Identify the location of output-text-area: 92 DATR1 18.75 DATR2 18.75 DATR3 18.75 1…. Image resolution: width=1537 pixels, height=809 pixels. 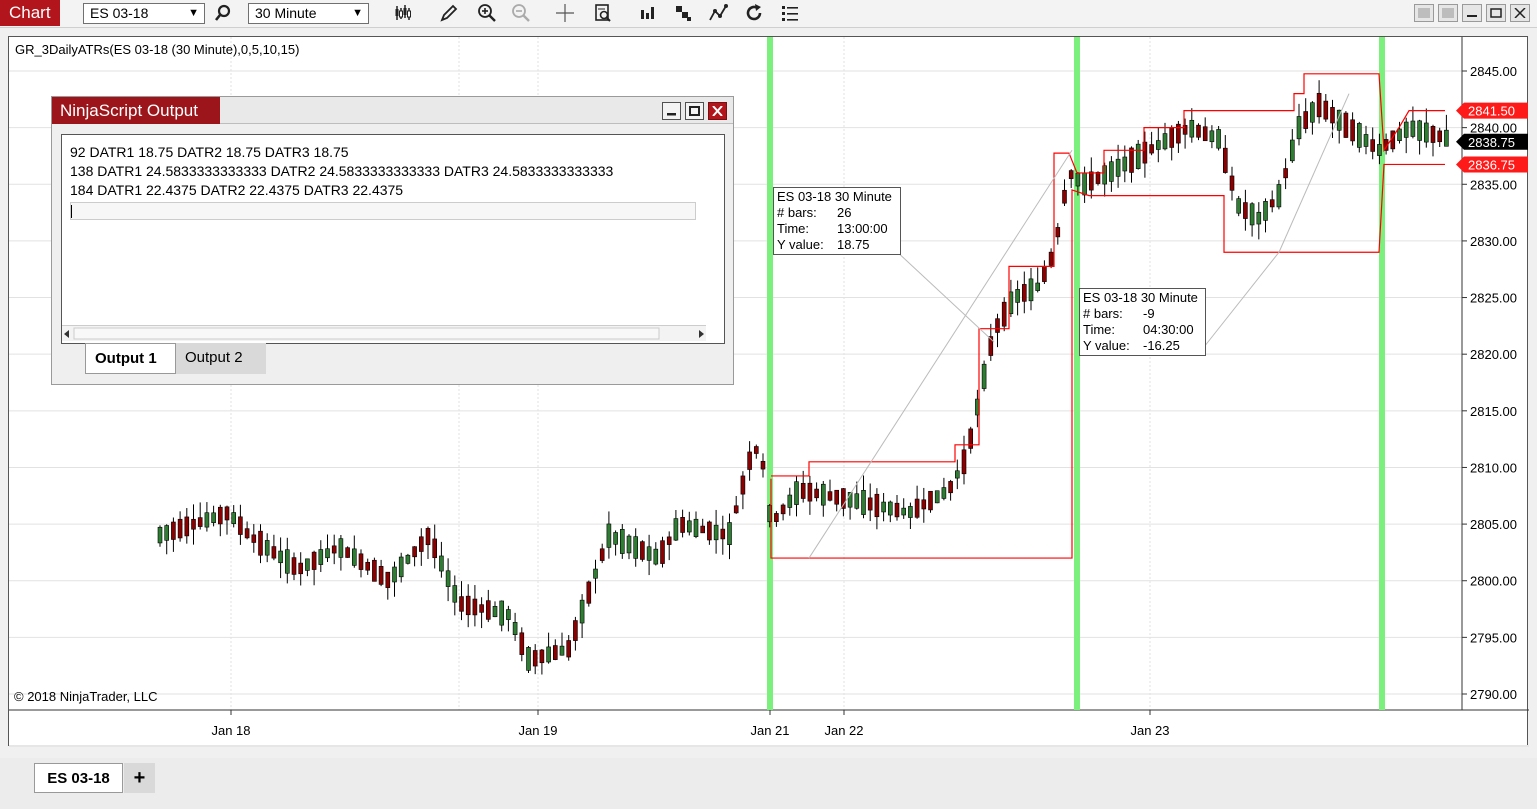
(393, 239).